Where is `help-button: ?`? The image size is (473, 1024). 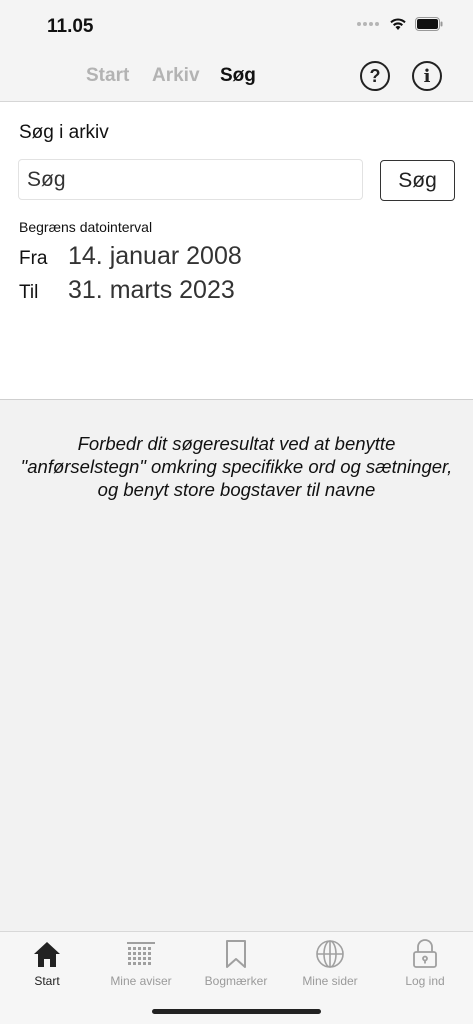 help-button: ? is located at coordinates (375, 76).